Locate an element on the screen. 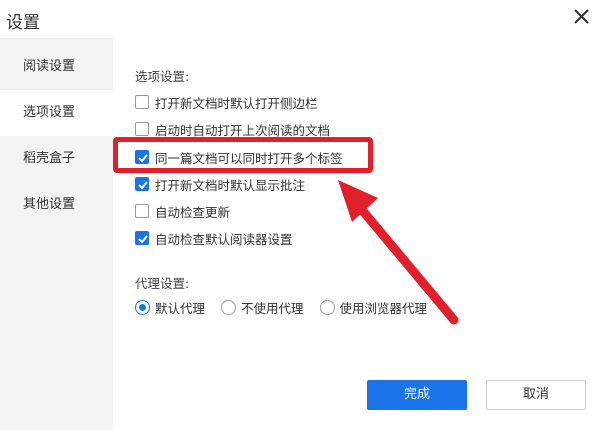 The image size is (604, 430). annotation-arrow-icon is located at coordinates (398, 252).